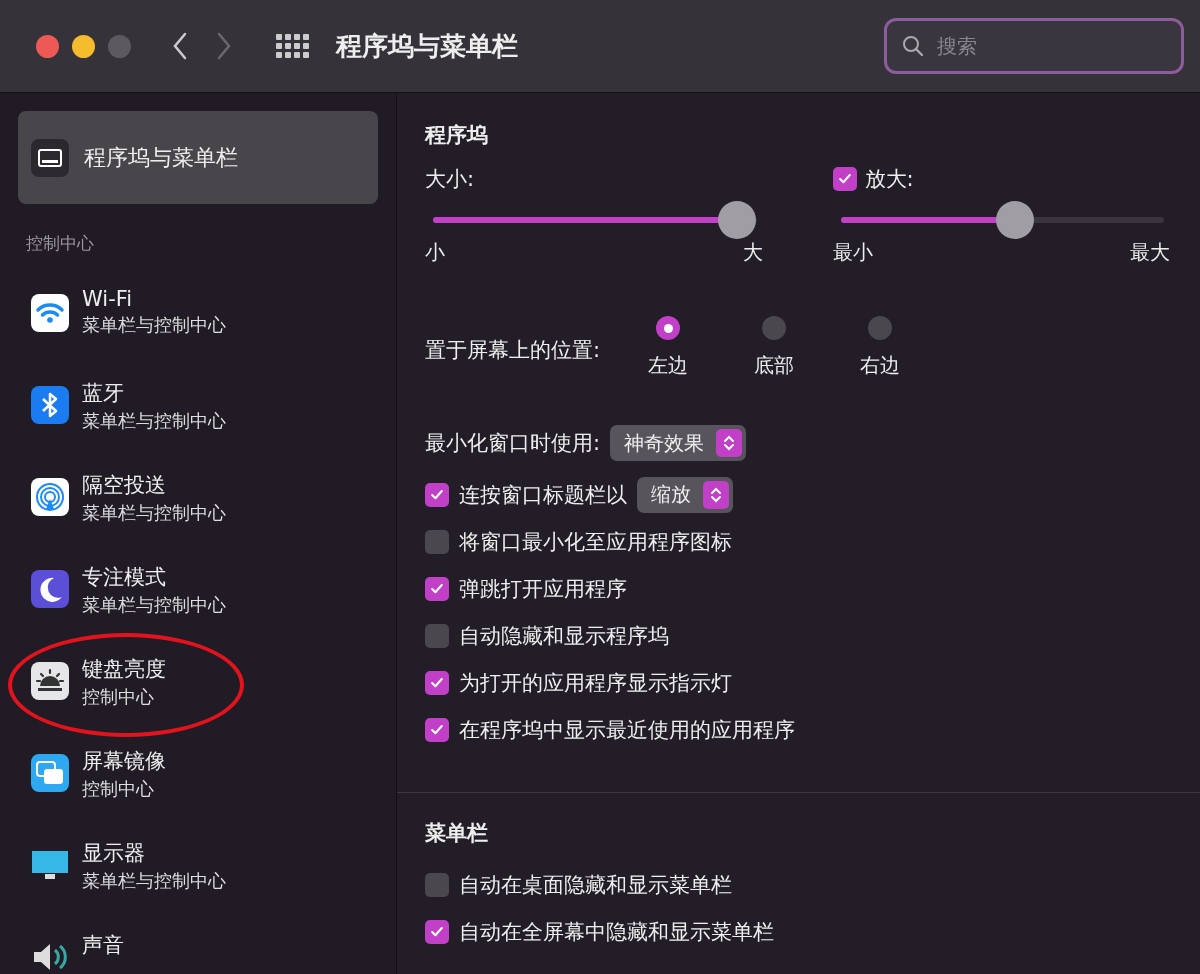  I want to click on min-label: 小, so click(435, 252).